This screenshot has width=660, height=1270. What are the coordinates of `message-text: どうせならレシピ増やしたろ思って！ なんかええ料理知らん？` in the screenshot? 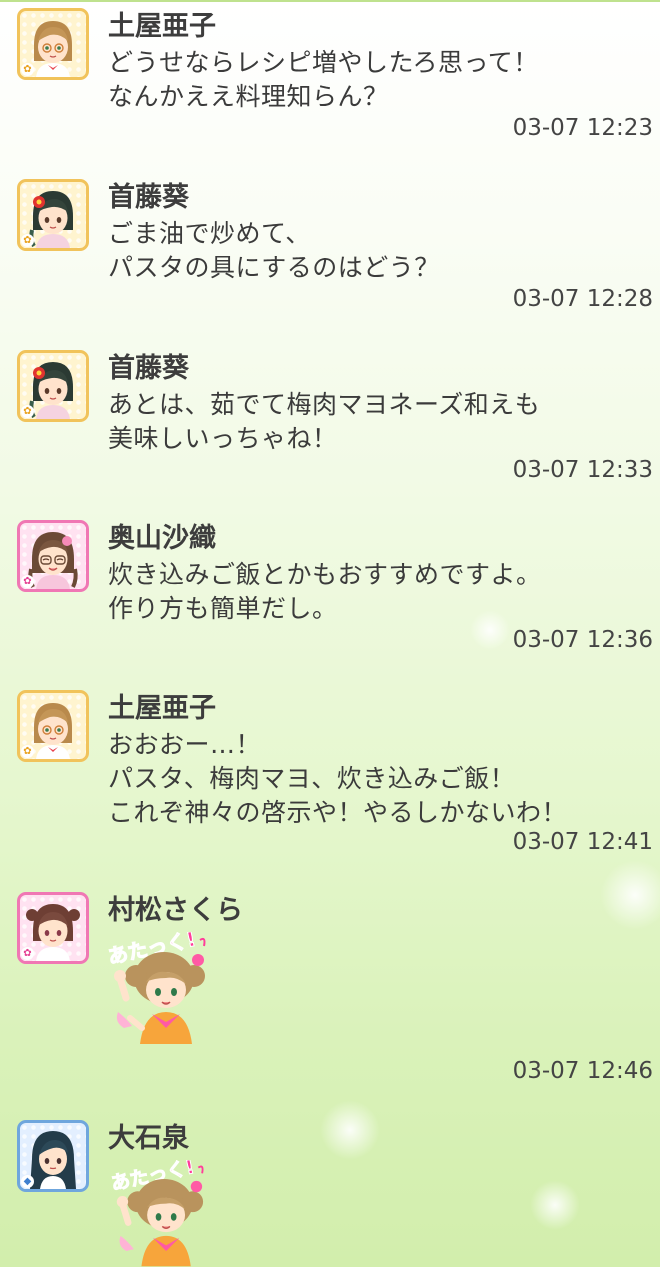 It's located at (323, 79).